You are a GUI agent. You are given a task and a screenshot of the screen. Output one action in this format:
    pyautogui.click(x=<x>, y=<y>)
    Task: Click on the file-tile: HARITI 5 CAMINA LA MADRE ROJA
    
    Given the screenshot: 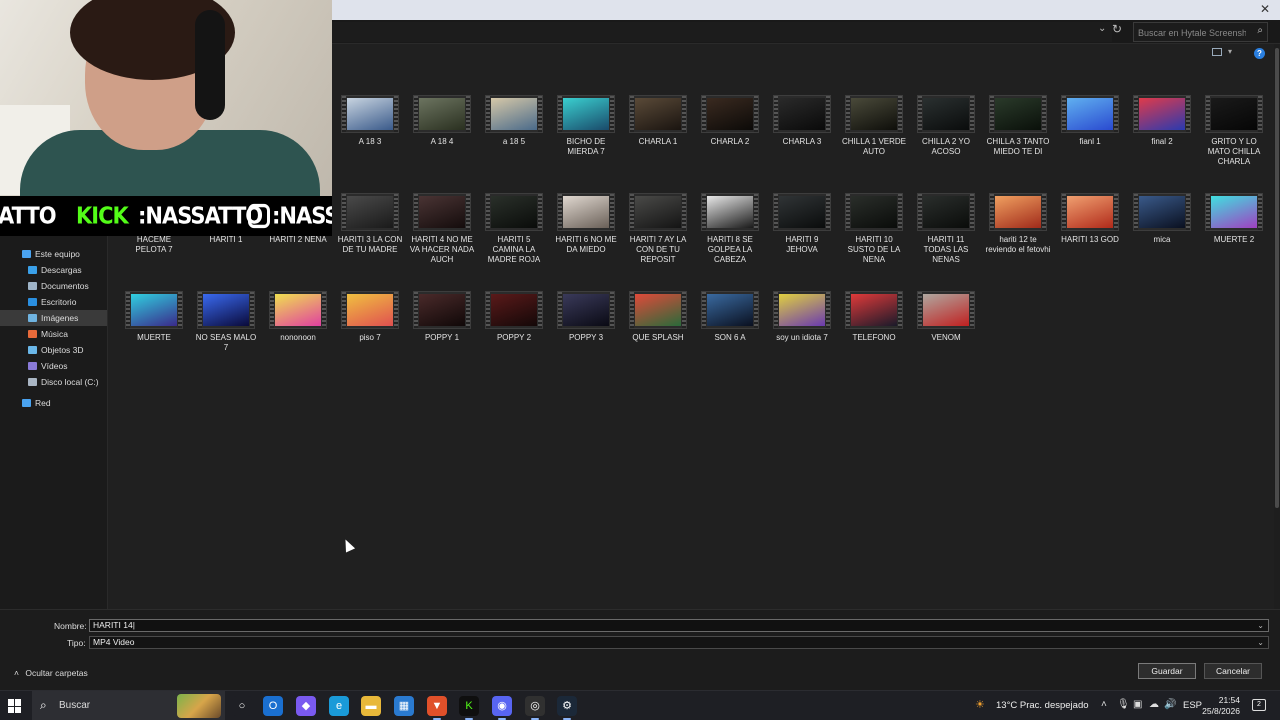 What is the action you would take?
    pyautogui.click(x=514, y=241)
    